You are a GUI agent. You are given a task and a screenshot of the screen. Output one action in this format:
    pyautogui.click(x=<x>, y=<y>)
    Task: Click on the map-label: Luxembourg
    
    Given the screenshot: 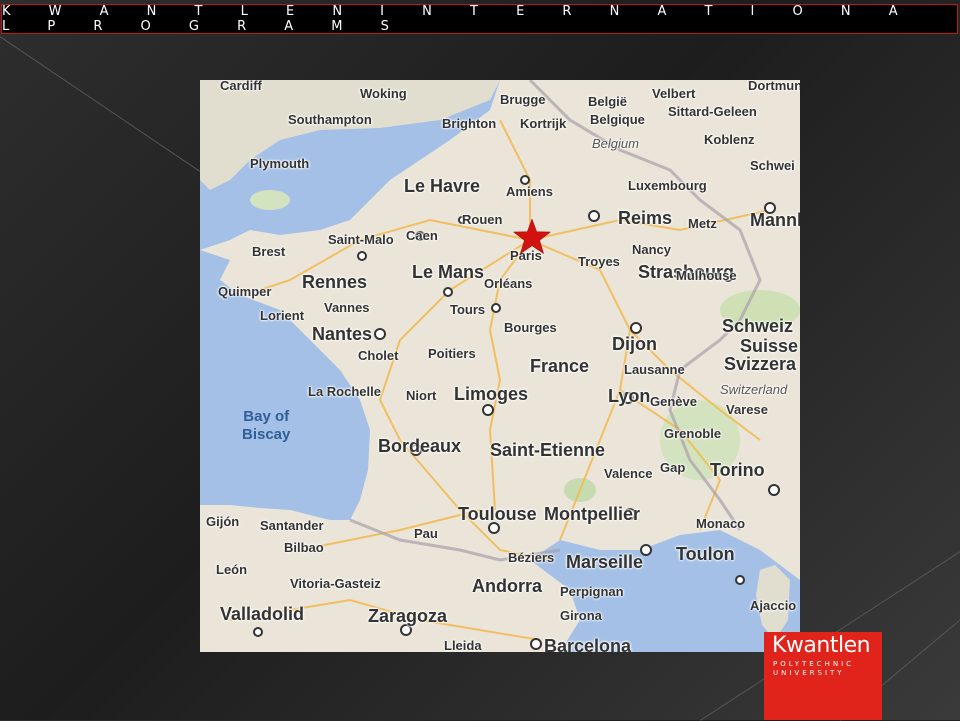 What is the action you would take?
    pyautogui.click(x=667, y=185)
    